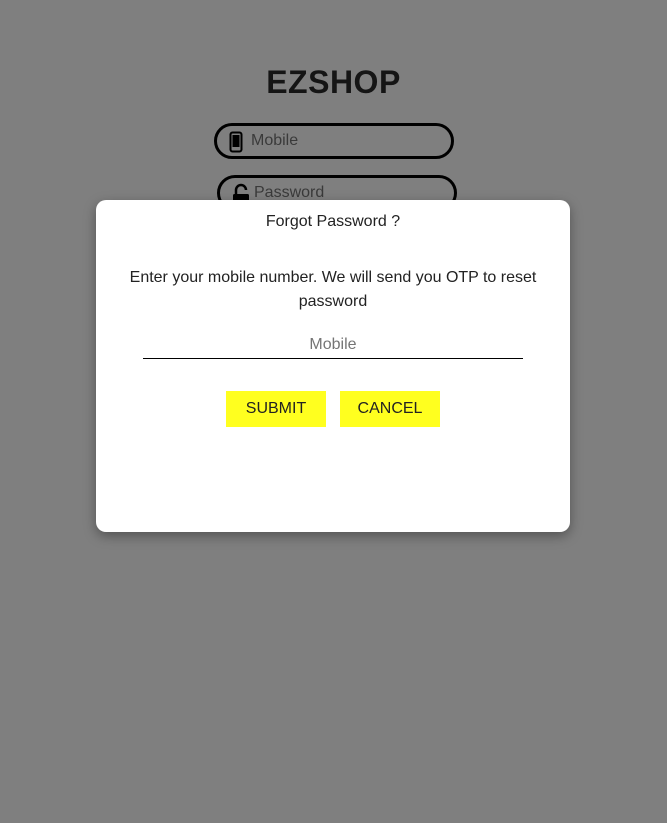 Image resolution: width=667 pixels, height=823 pixels. What do you see at coordinates (333, 221) in the screenshot?
I see `dialog-title: Forgot Password ?` at bounding box center [333, 221].